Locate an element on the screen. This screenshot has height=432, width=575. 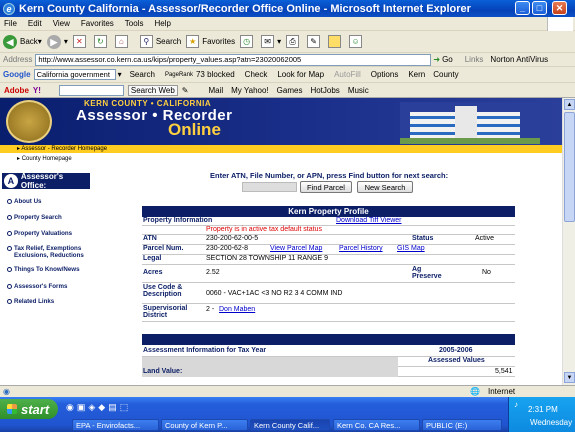
autofill-button: AutoFill is located at coordinates (347, 74).